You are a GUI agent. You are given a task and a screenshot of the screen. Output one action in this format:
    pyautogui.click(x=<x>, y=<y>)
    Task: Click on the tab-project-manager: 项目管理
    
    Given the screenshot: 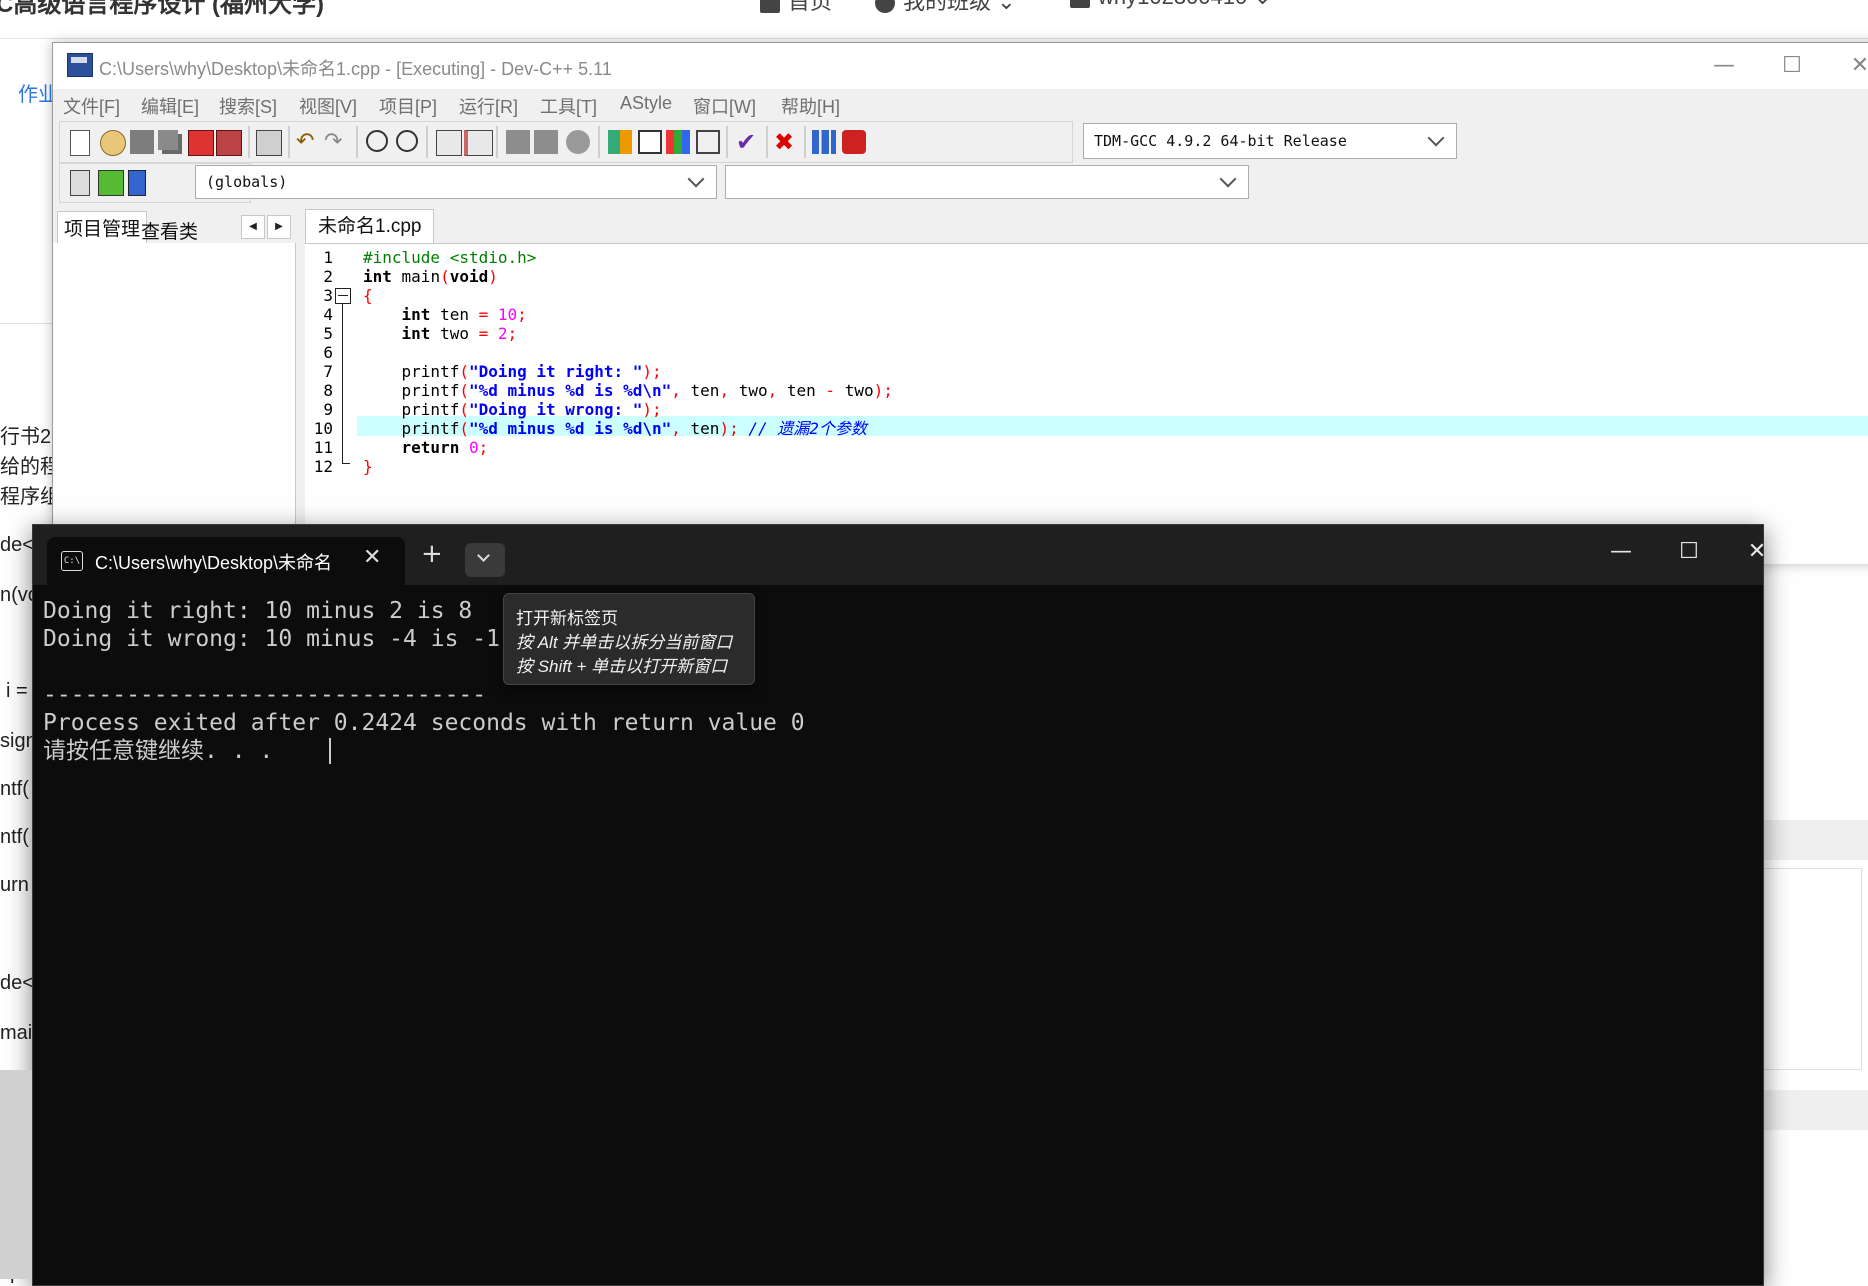 What is the action you would take?
    pyautogui.click(x=102, y=227)
    